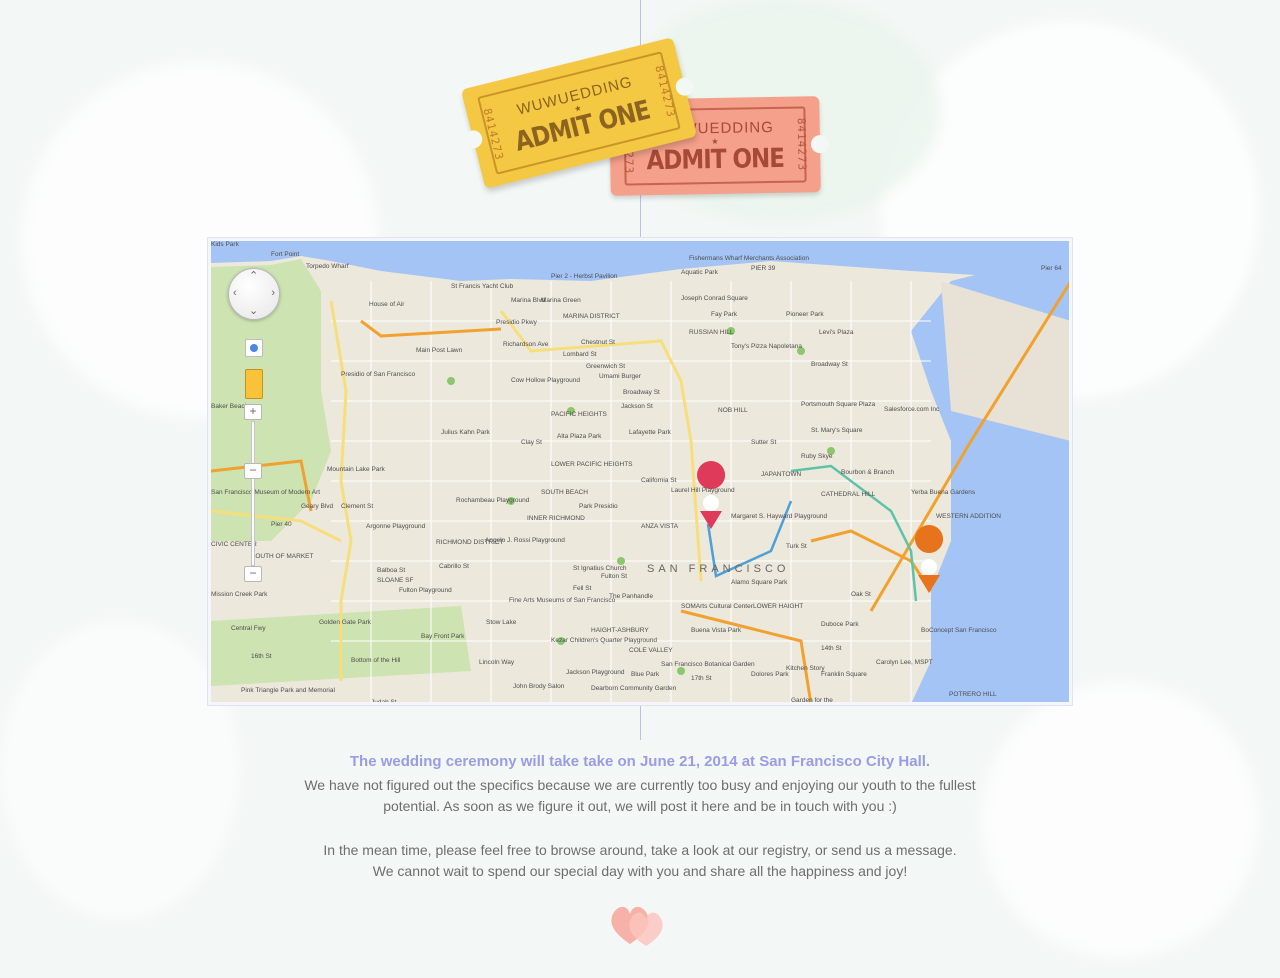 Image resolution: width=1280 pixels, height=978 pixels. I want to click on map-label: Joseph Conrad Square, so click(714, 298).